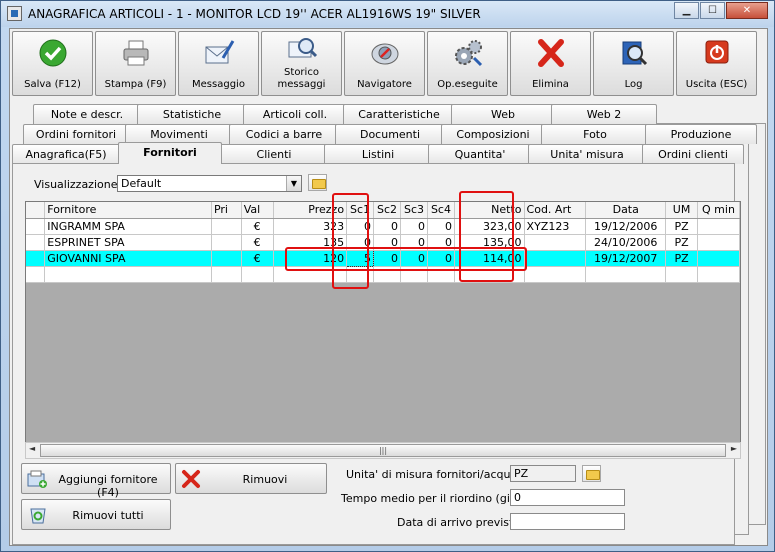 This screenshot has height=552, width=775. Describe the element at coordinates (681, 210) in the screenshot. I see `column-header: UM` at that location.